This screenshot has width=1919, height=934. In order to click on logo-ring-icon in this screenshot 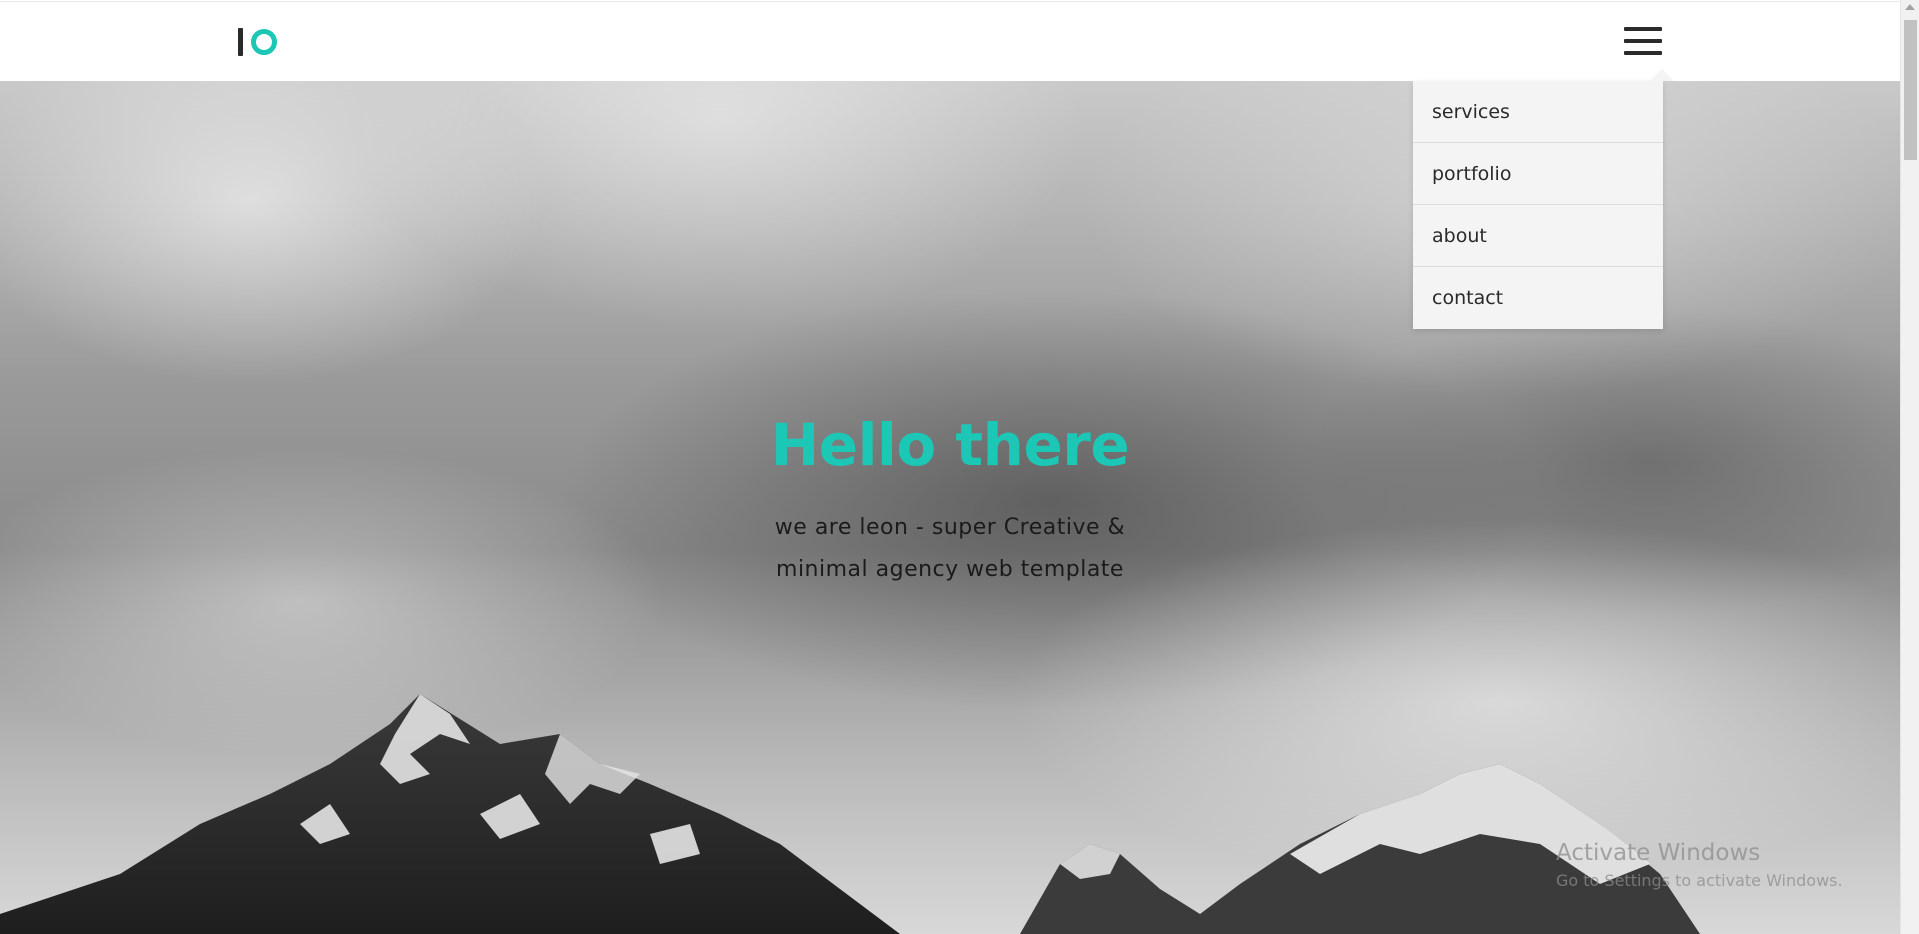, I will do `click(264, 42)`.